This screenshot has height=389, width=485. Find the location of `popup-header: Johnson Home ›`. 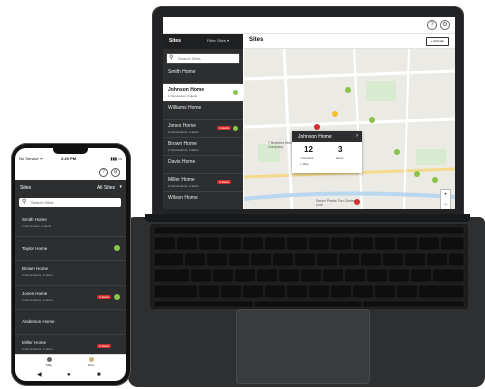

popup-header: Johnson Home › is located at coordinates (327, 136).